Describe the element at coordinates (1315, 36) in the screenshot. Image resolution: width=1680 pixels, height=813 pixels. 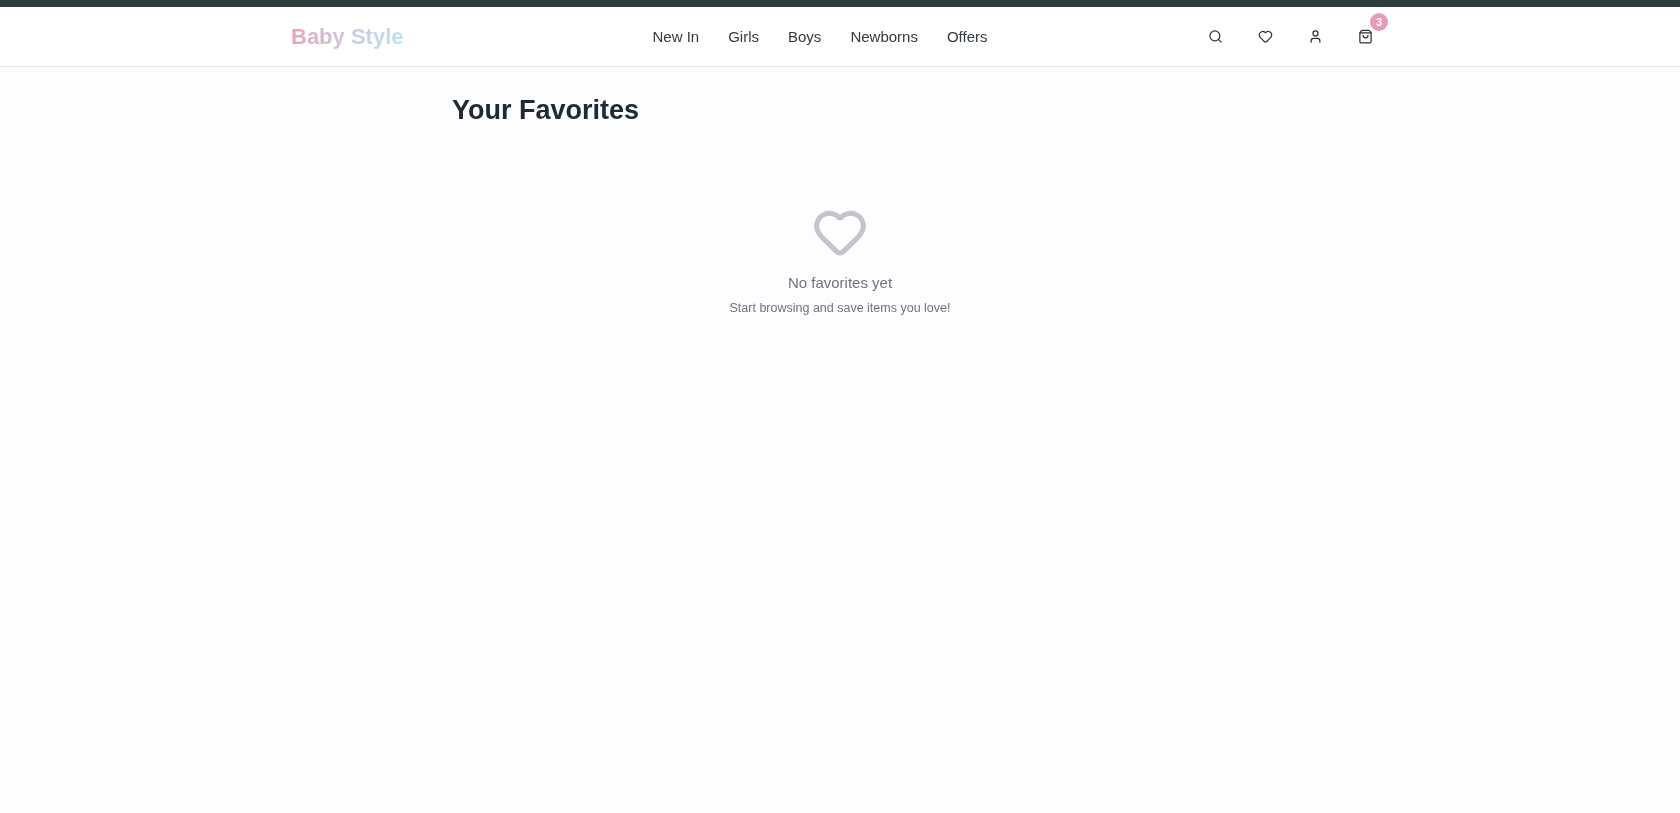
I see `user-icon` at that location.